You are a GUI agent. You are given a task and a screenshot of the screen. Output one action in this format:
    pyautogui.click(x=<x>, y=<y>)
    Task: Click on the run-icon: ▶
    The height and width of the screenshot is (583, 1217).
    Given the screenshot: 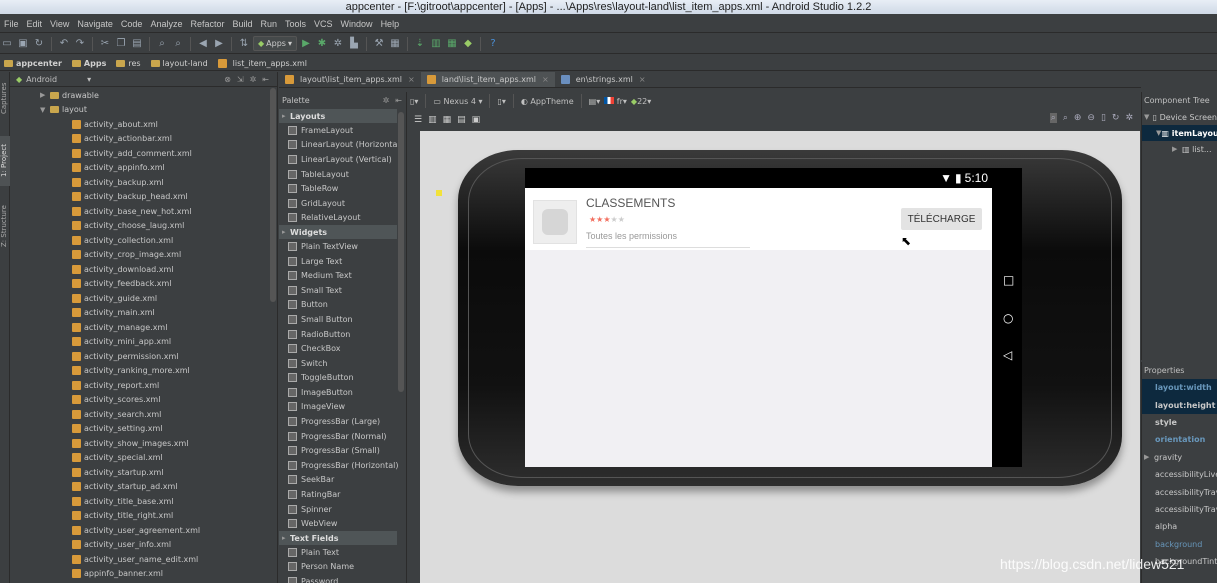 What is the action you would take?
    pyautogui.click(x=306, y=44)
    